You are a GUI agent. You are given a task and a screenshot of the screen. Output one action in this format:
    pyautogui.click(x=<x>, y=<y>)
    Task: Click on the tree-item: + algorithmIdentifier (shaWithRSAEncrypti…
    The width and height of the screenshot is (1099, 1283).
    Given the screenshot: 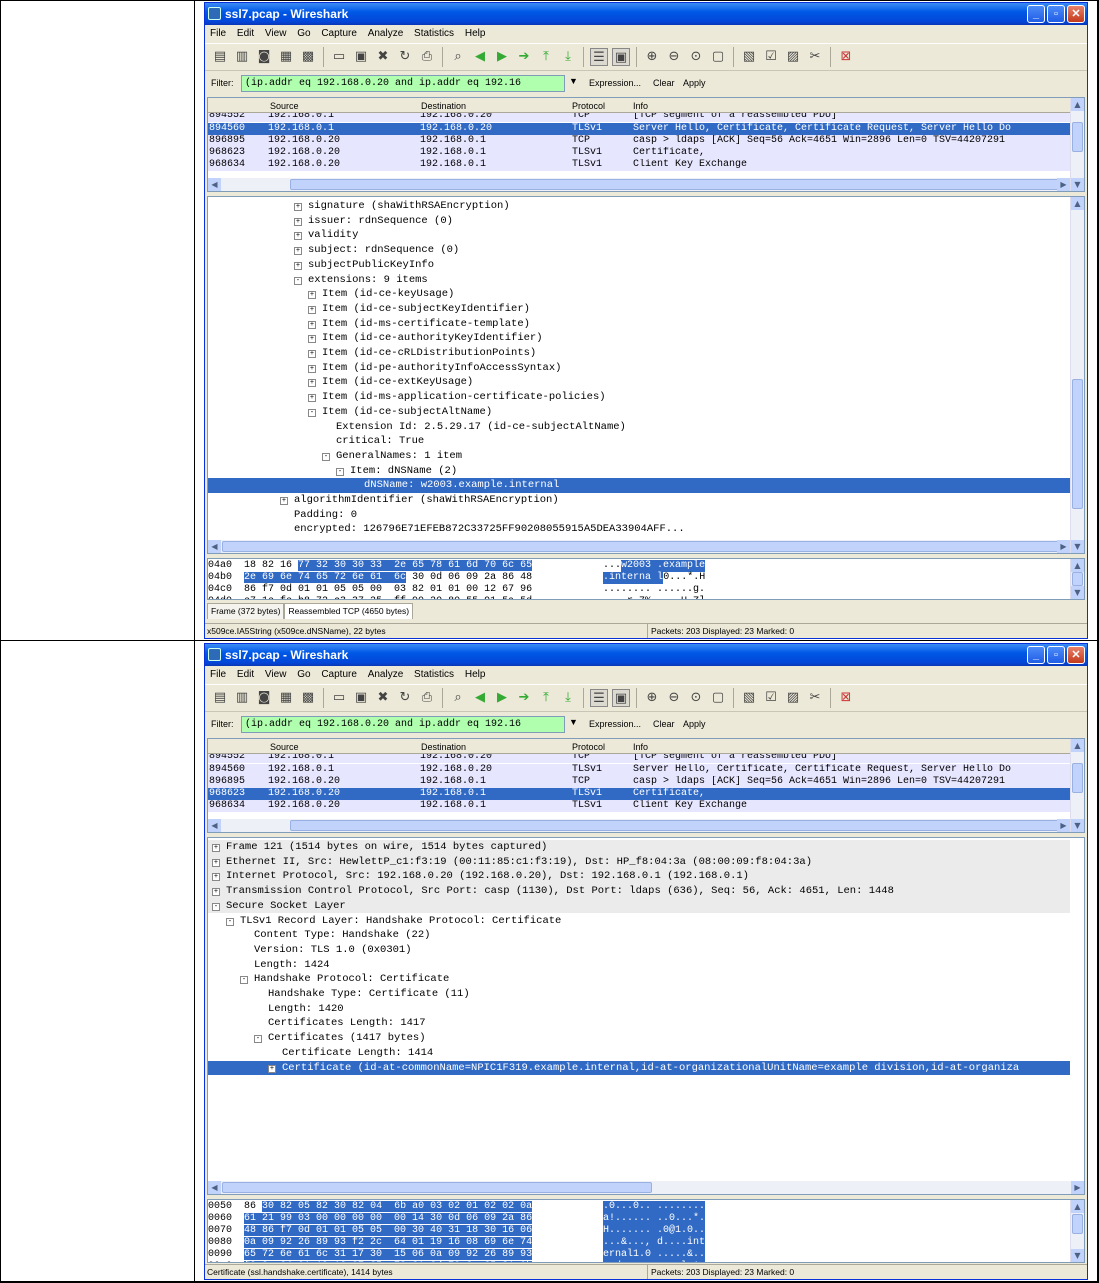 What is the action you would take?
    pyautogui.click(x=639, y=500)
    